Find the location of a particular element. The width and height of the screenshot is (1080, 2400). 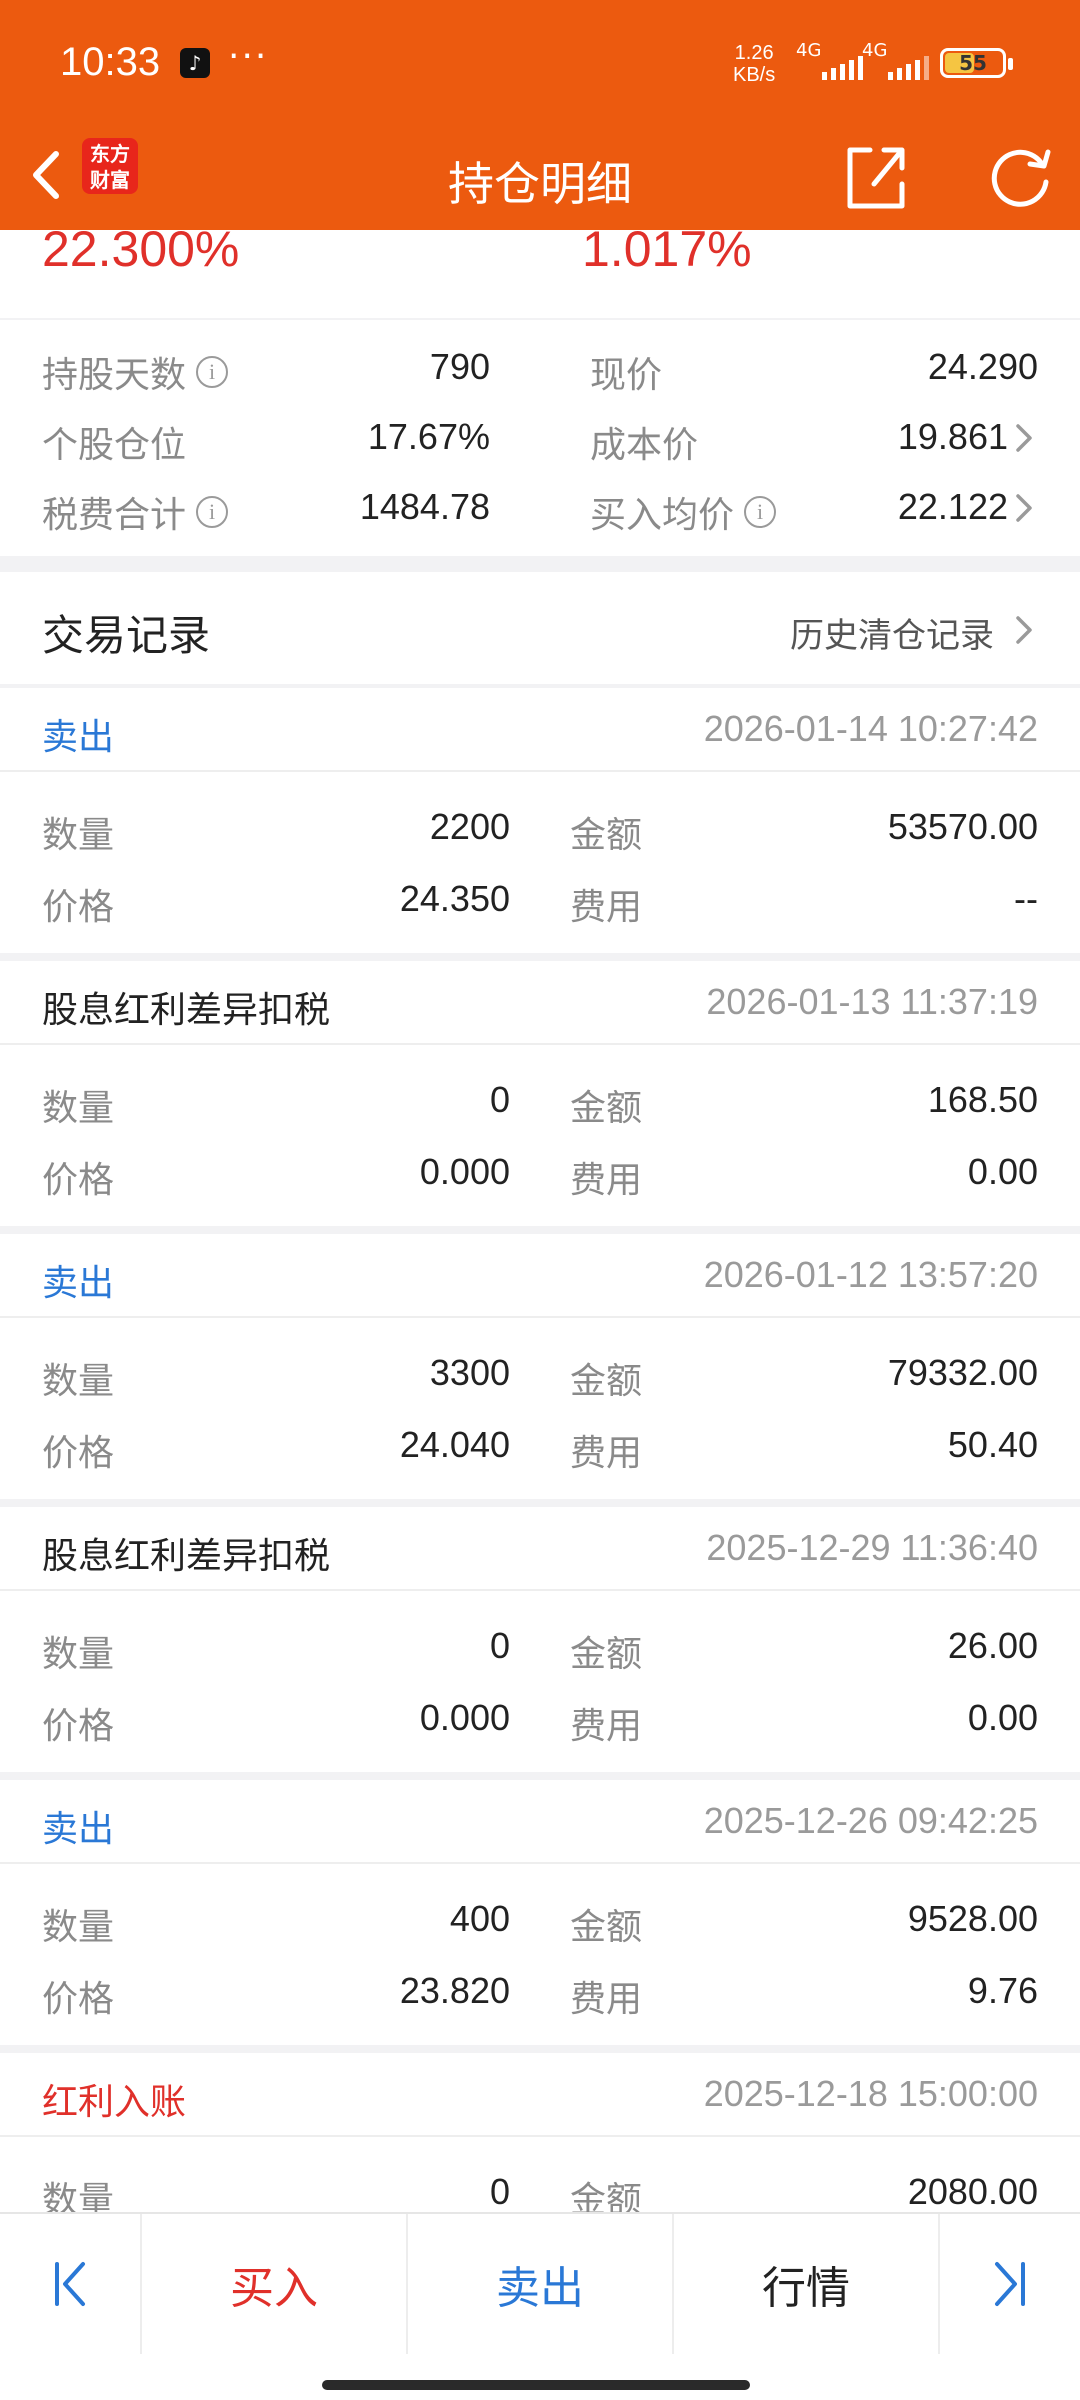

trade-record-header: 红利入账 2025-12-18 15:00:00 is located at coordinates (540, 2095).